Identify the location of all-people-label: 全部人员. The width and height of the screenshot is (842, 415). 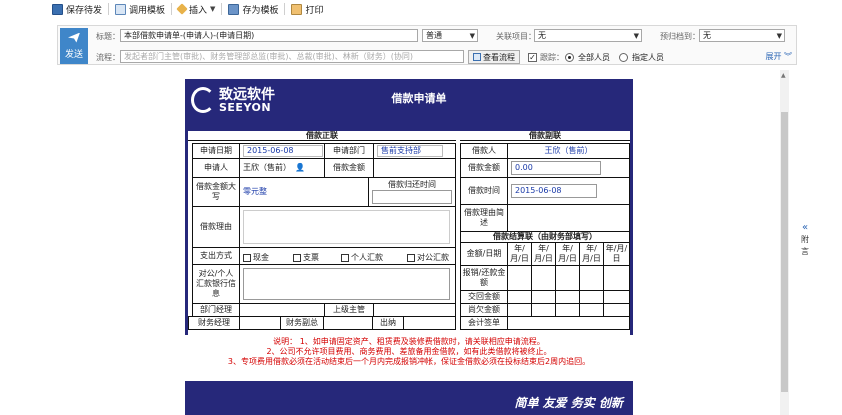
(594, 57).